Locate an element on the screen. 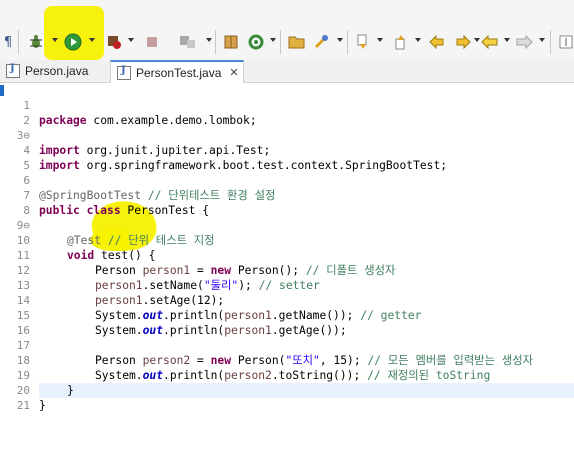 Image resolution: width=574 pixels, height=450 pixels. code-line: 19 } is located at coordinates (287, 375).